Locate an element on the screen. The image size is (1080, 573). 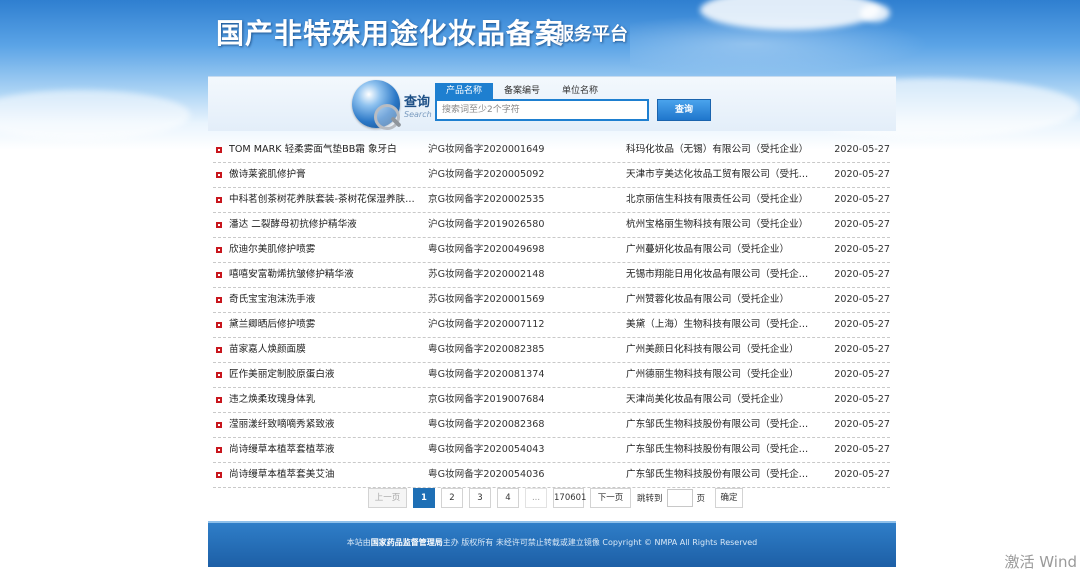
search-button: 查询 is located at coordinates (684, 110).